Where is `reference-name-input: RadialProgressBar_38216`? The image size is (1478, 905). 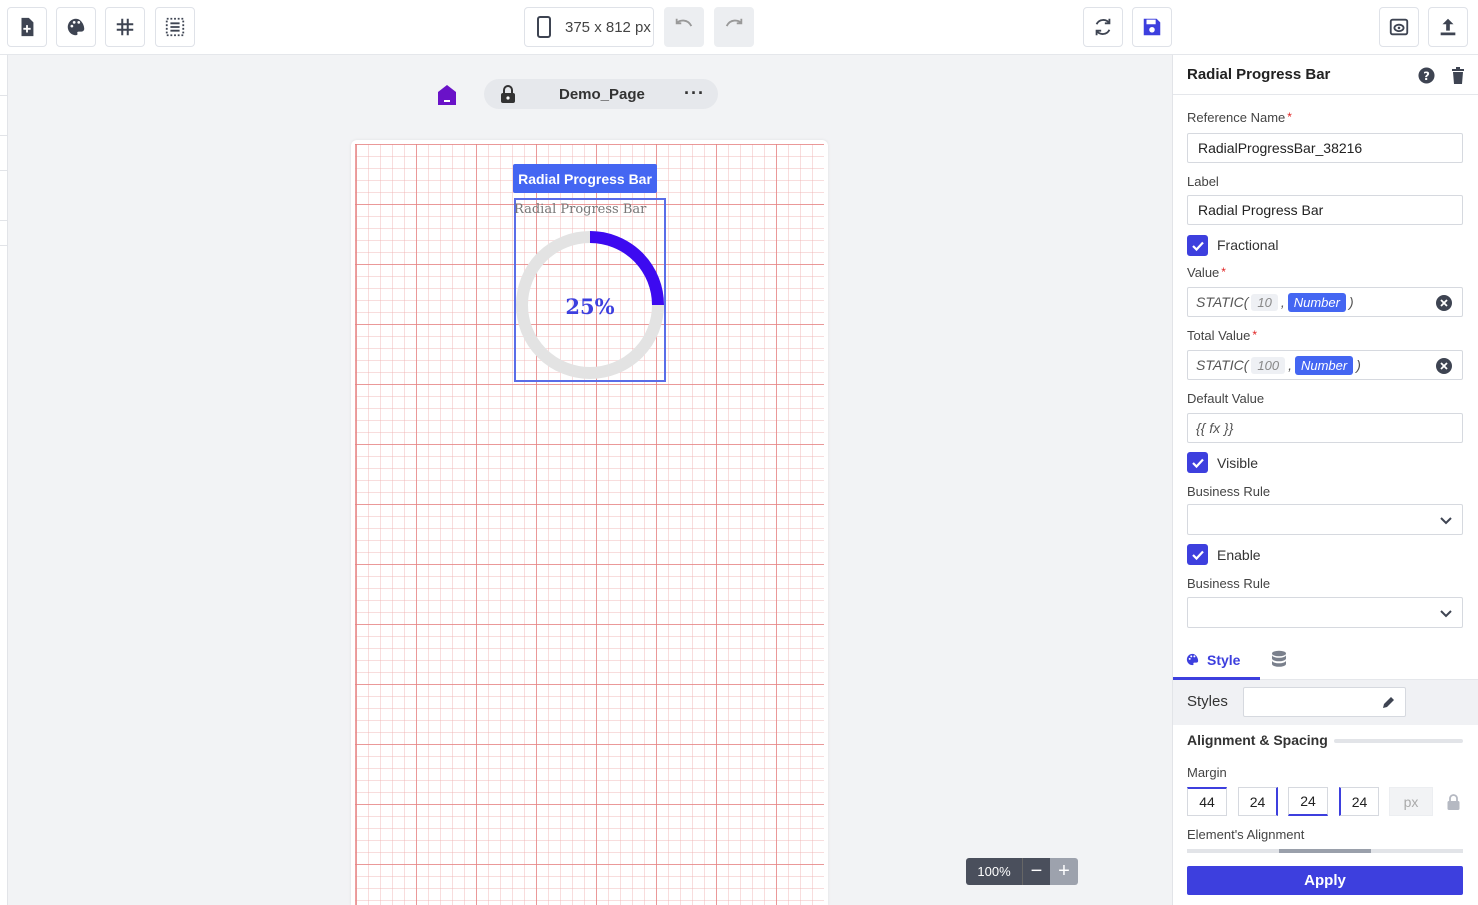
reference-name-input: RadialProgressBar_38216 is located at coordinates (1325, 148).